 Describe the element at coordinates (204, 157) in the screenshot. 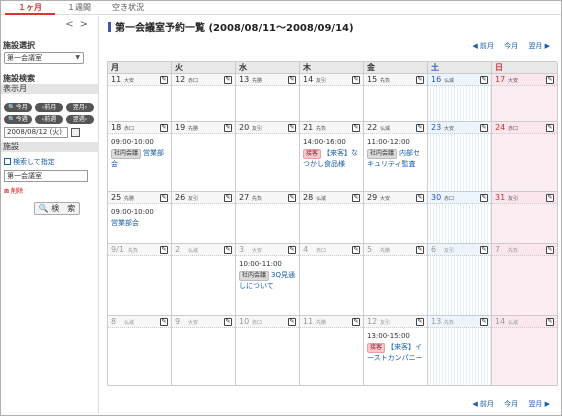

I see `calendar-day-cell: 19 先勝 ✎` at that location.